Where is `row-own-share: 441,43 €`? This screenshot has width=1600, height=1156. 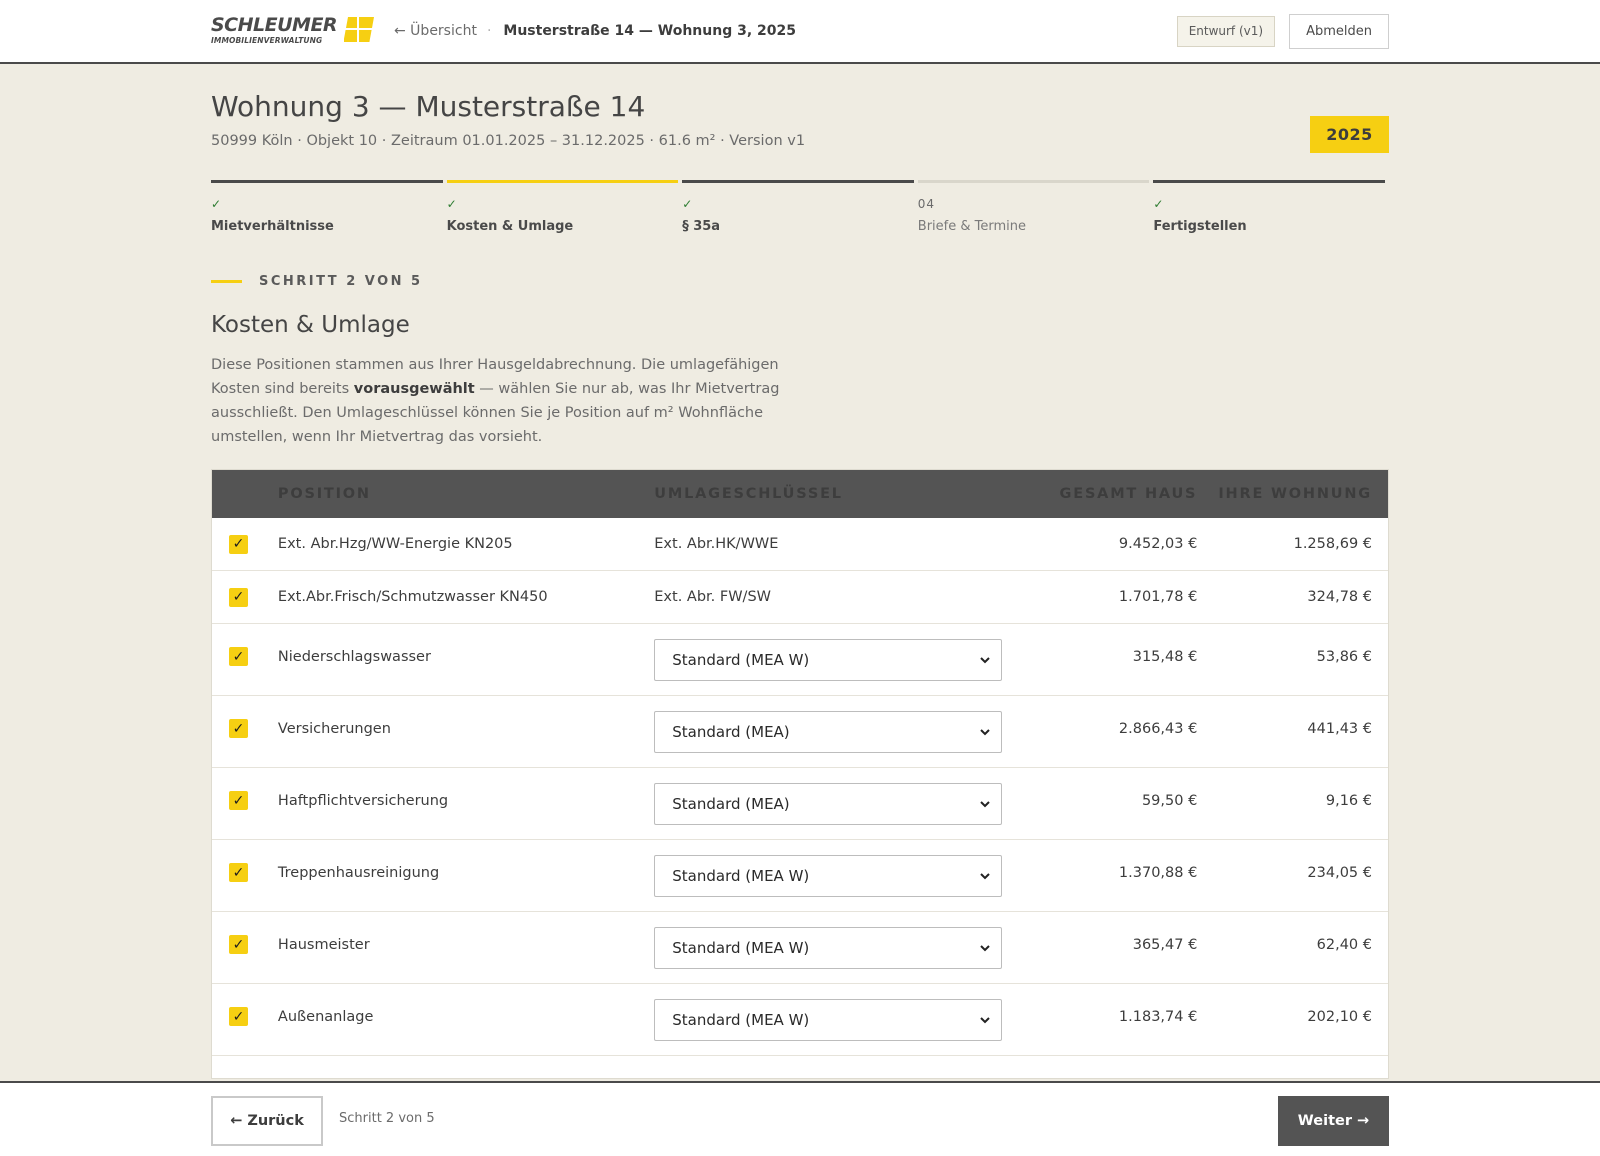
row-own-share: 441,43 € is located at coordinates (1339, 729).